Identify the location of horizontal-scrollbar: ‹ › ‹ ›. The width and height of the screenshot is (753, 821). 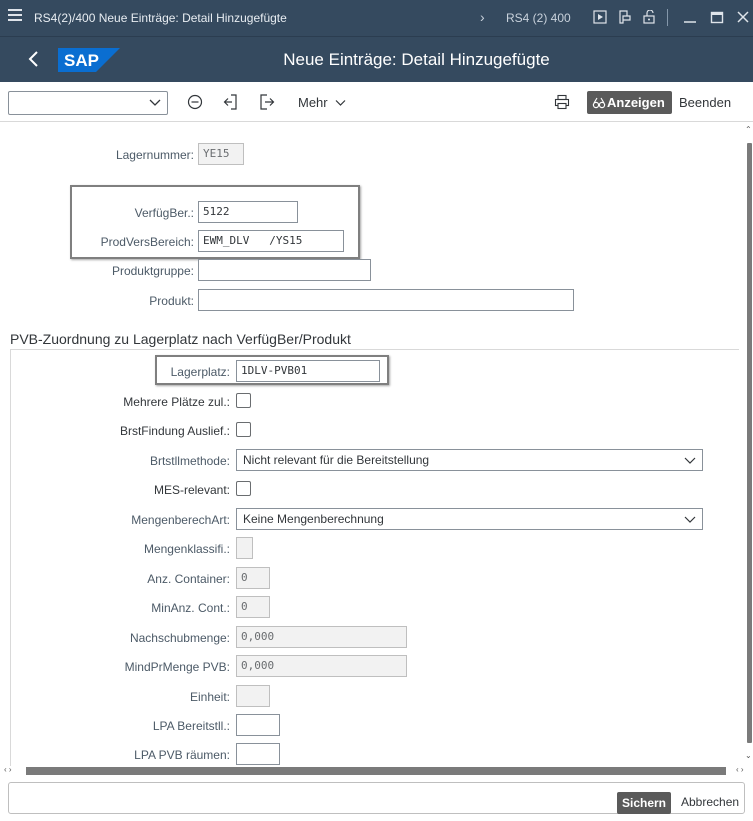
(376, 770).